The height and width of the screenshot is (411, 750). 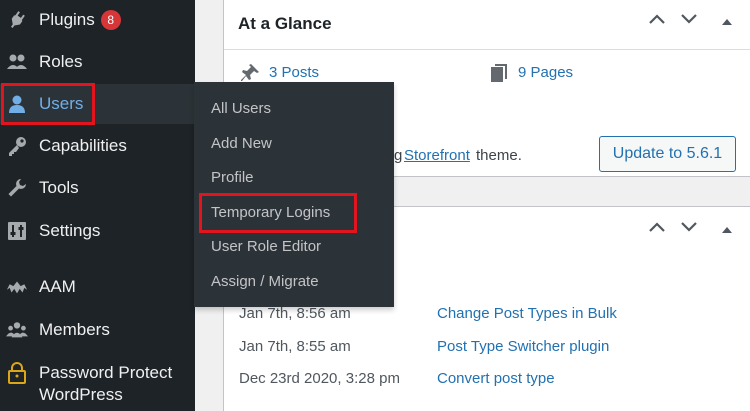 I want to click on members-icon, so click(x=17, y=330).